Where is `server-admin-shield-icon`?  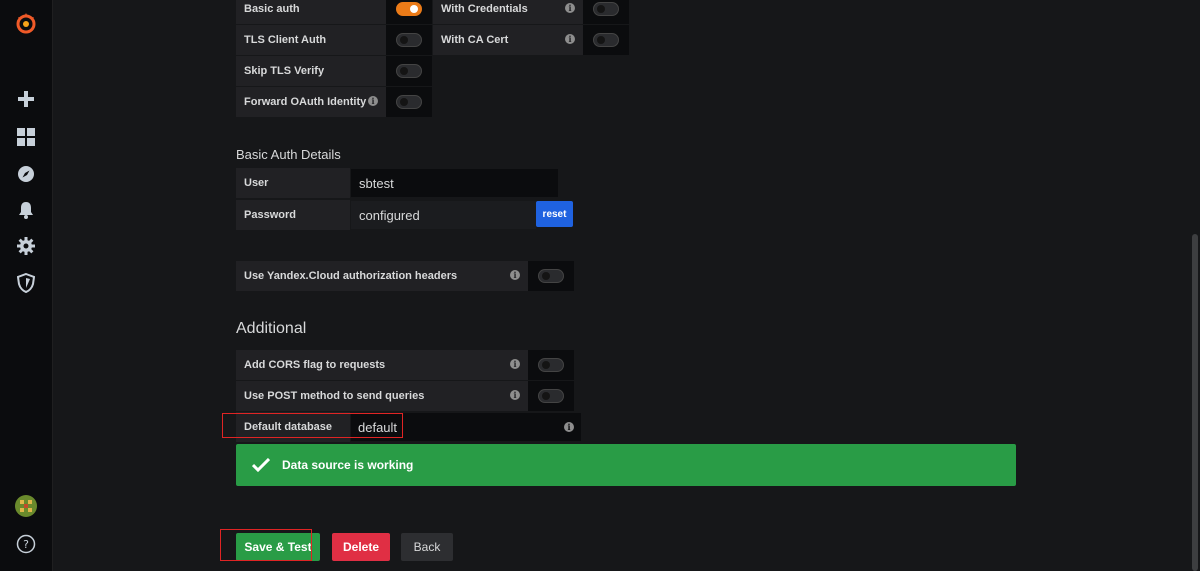
server-admin-shield-icon is located at coordinates (26, 283).